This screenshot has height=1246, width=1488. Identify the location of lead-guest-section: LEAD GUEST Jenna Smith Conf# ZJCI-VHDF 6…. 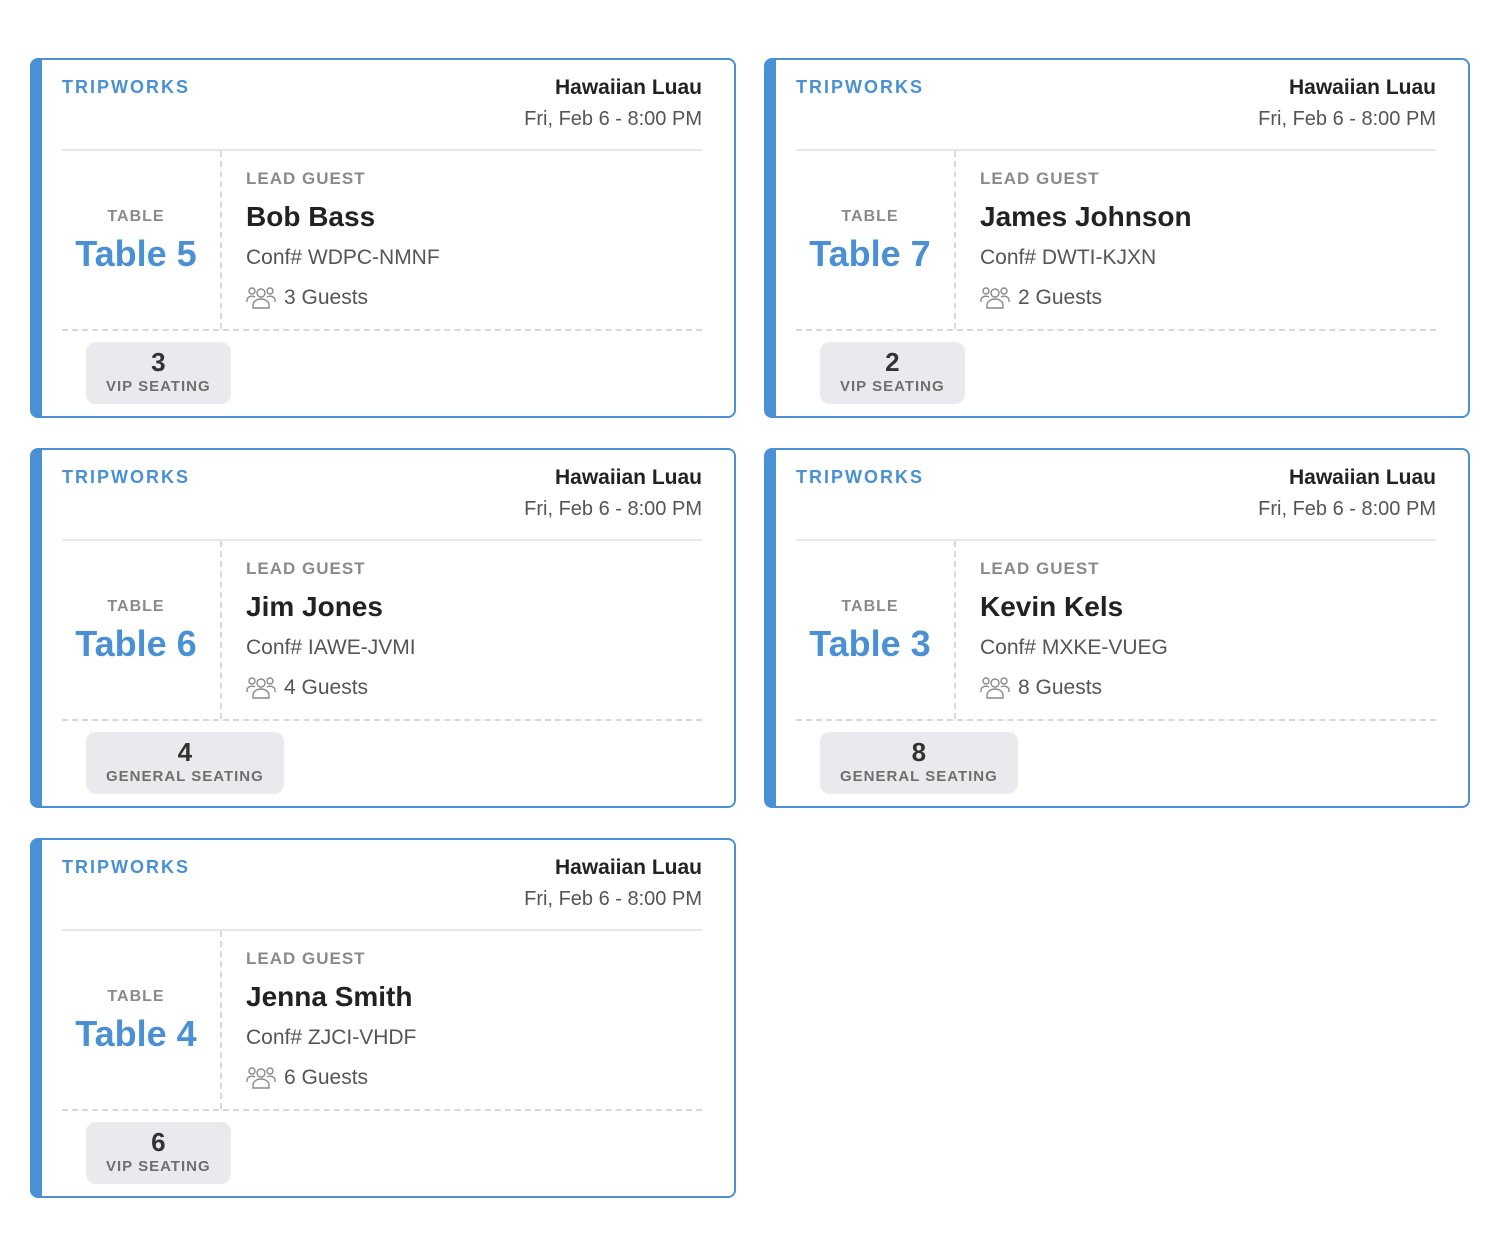
(474, 1020).